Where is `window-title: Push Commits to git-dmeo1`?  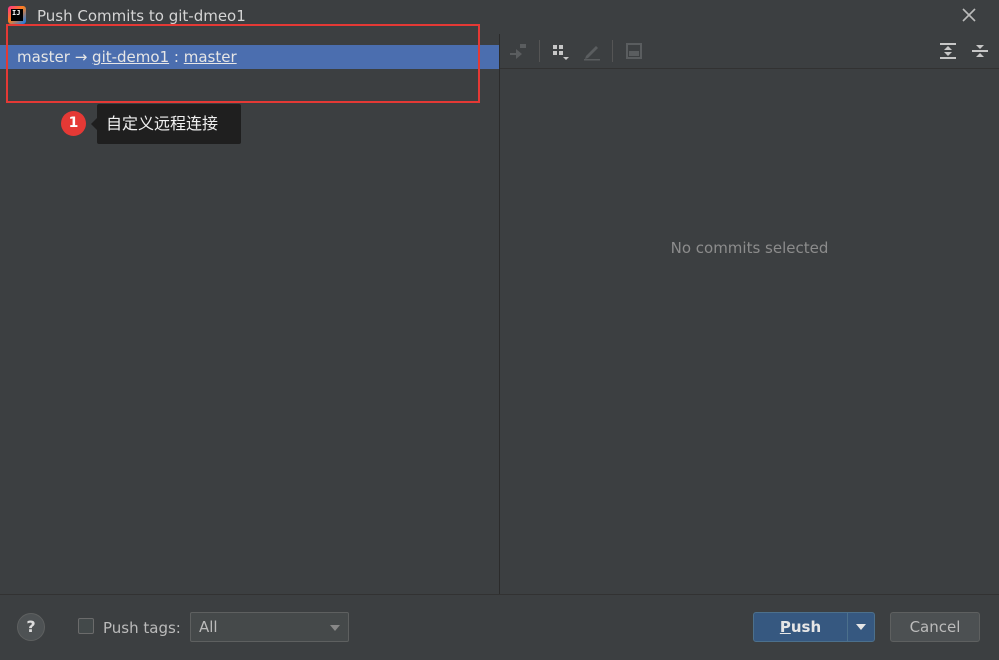
window-title: Push Commits to git-dmeo1 is located at coordinates (141, 16).